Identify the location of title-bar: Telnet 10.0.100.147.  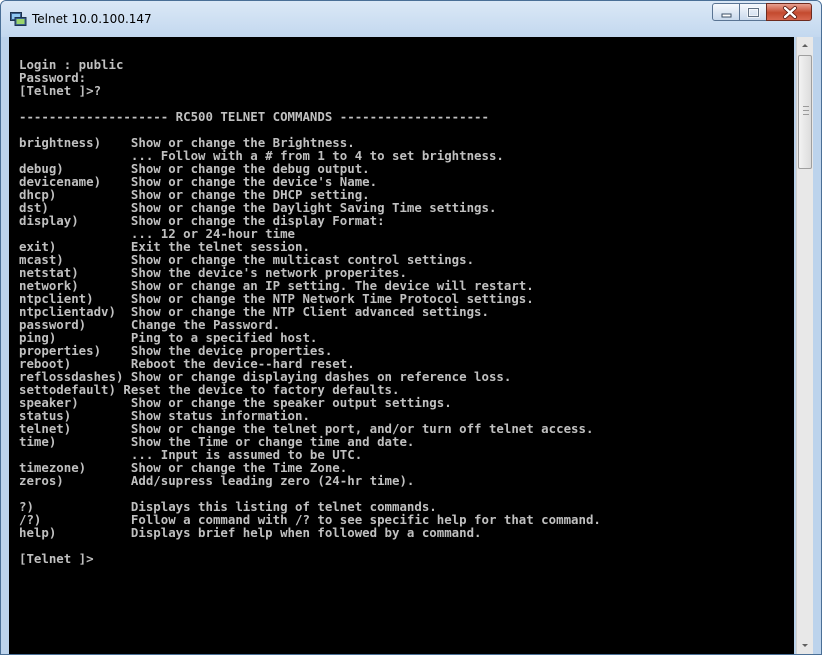
(411, 19).